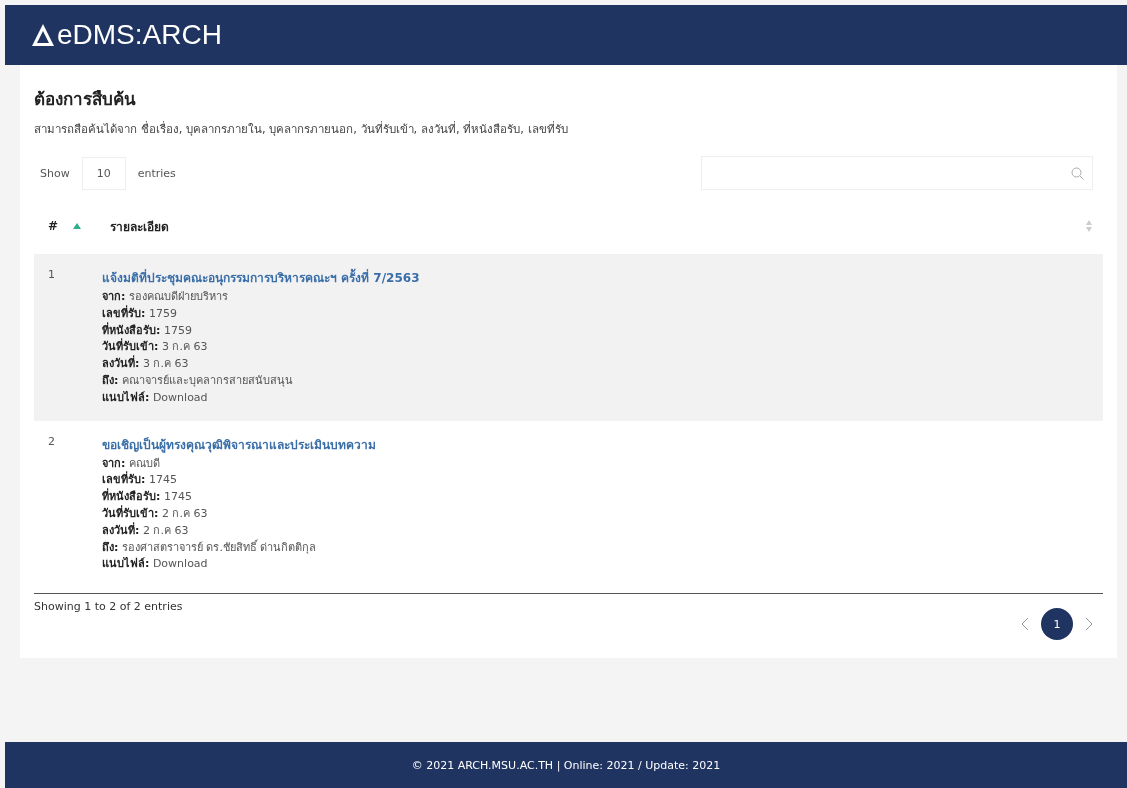  I want to click on detail-line: ลงวันที่: 3 ก.ค 63, so click(146, 364).